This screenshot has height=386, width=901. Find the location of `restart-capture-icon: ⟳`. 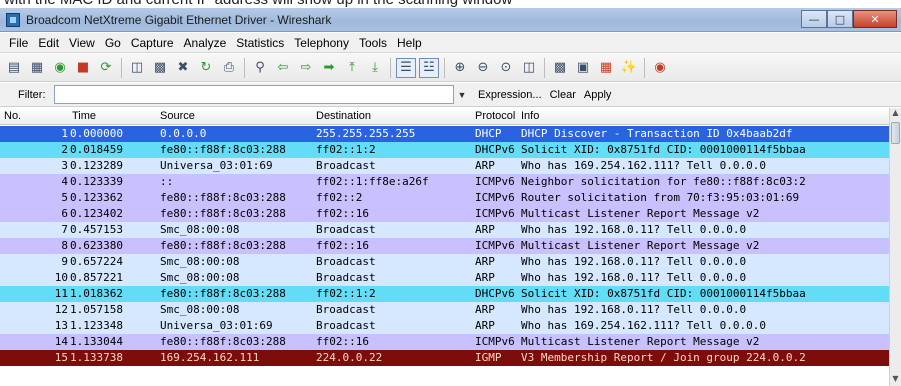

restart-capture-icon: ⟳ is located at coordinates (106, 68).